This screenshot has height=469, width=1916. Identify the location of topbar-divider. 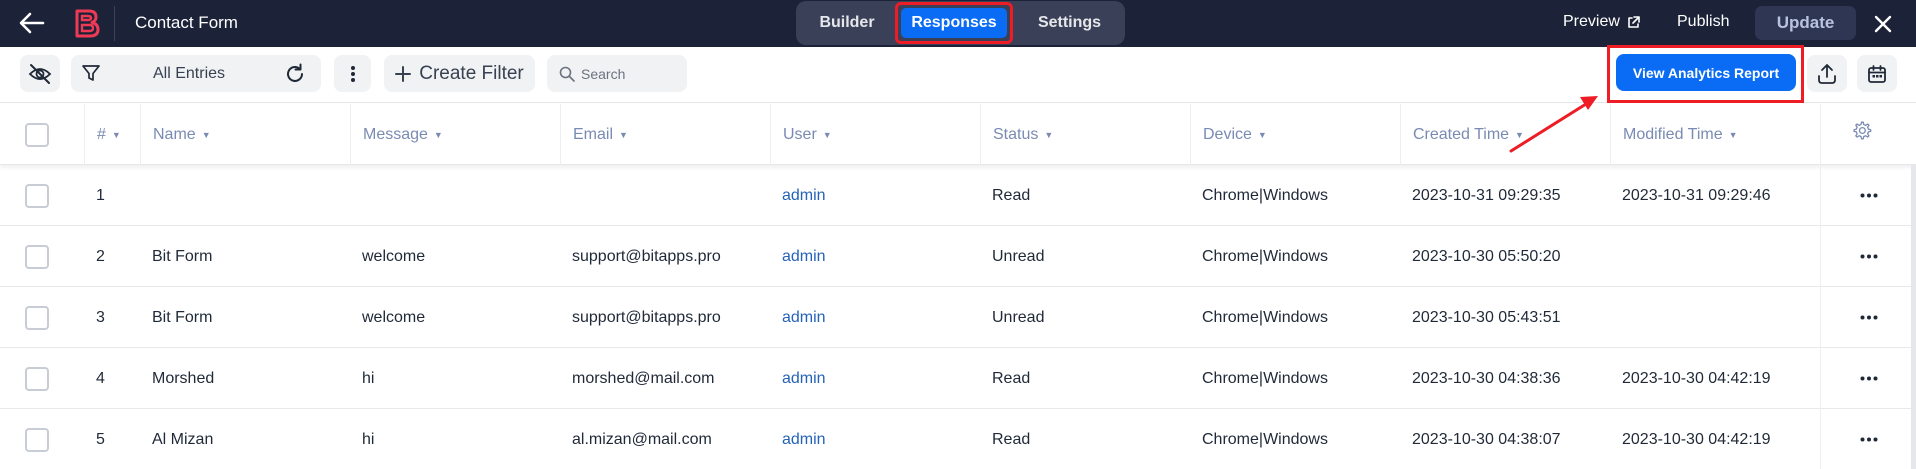
(114, 23).